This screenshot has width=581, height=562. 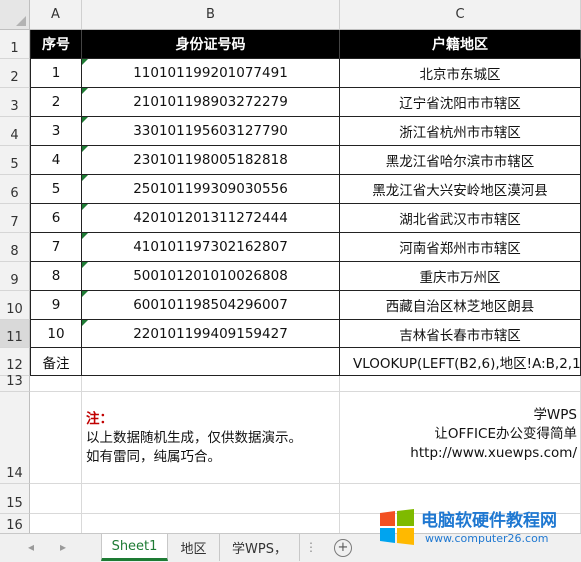 I want to click on cell-region: 北京市东城区, so click(x=460, y=73).